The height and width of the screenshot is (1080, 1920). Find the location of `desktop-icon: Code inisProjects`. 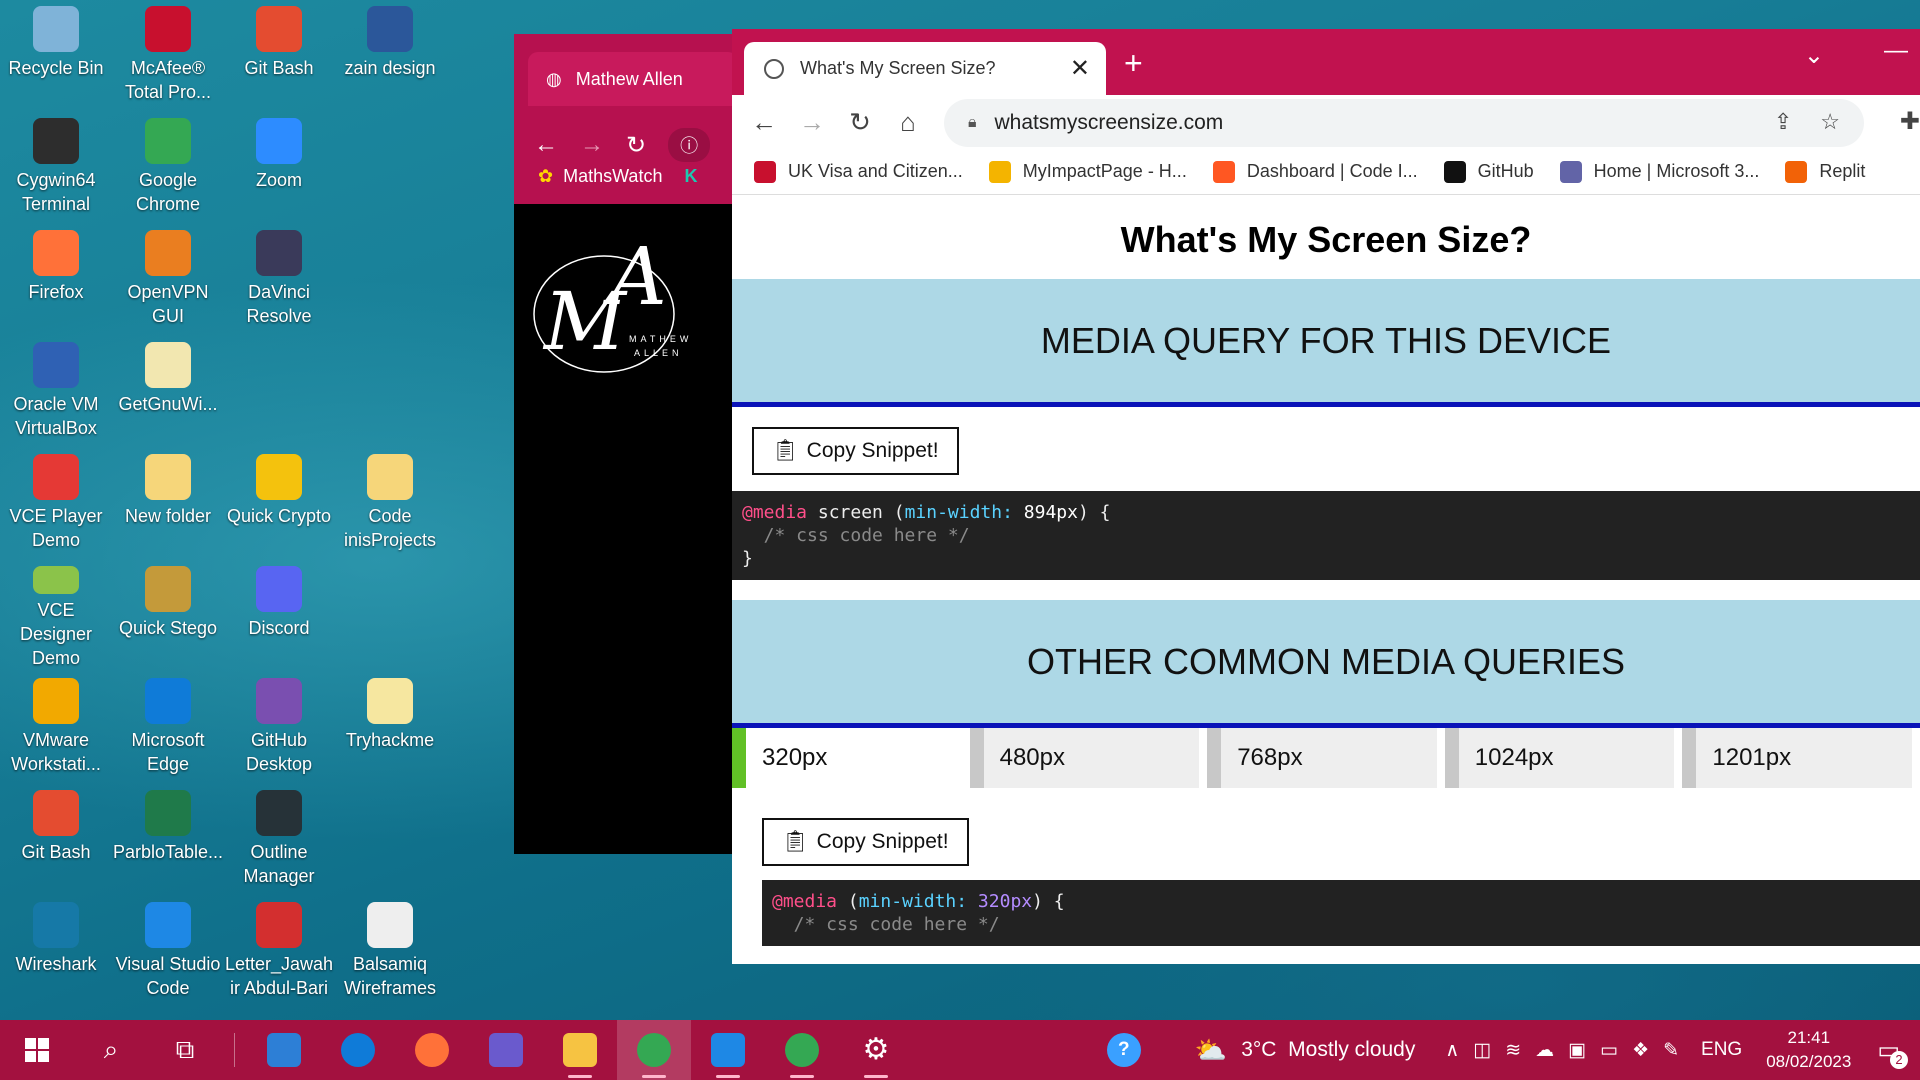

desktop-icon: Code inisProjects is located at coordinates (390, 504).